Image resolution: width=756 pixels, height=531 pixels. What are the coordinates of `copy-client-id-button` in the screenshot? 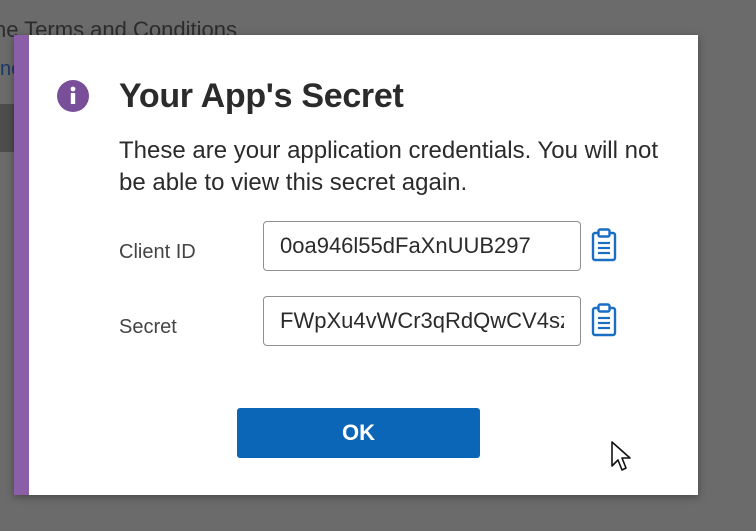 It's located at (604, 246).